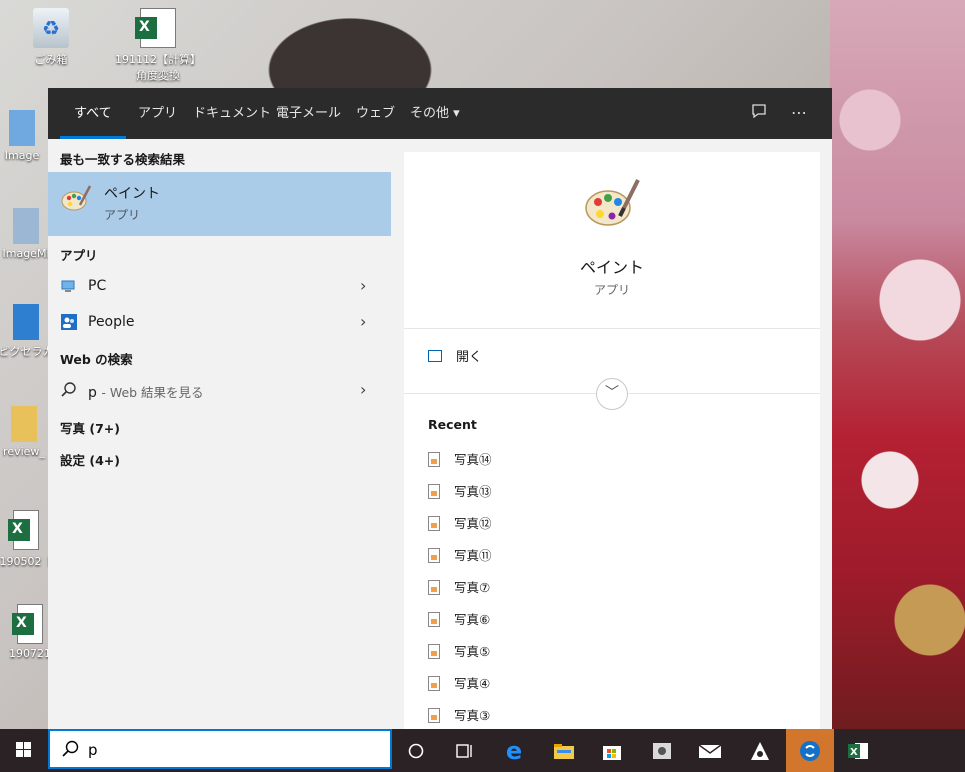  Describe the element at coordinates (27, 351) in the screenshot. I see `desktop-icon-label: ピクセラカ` at that location.